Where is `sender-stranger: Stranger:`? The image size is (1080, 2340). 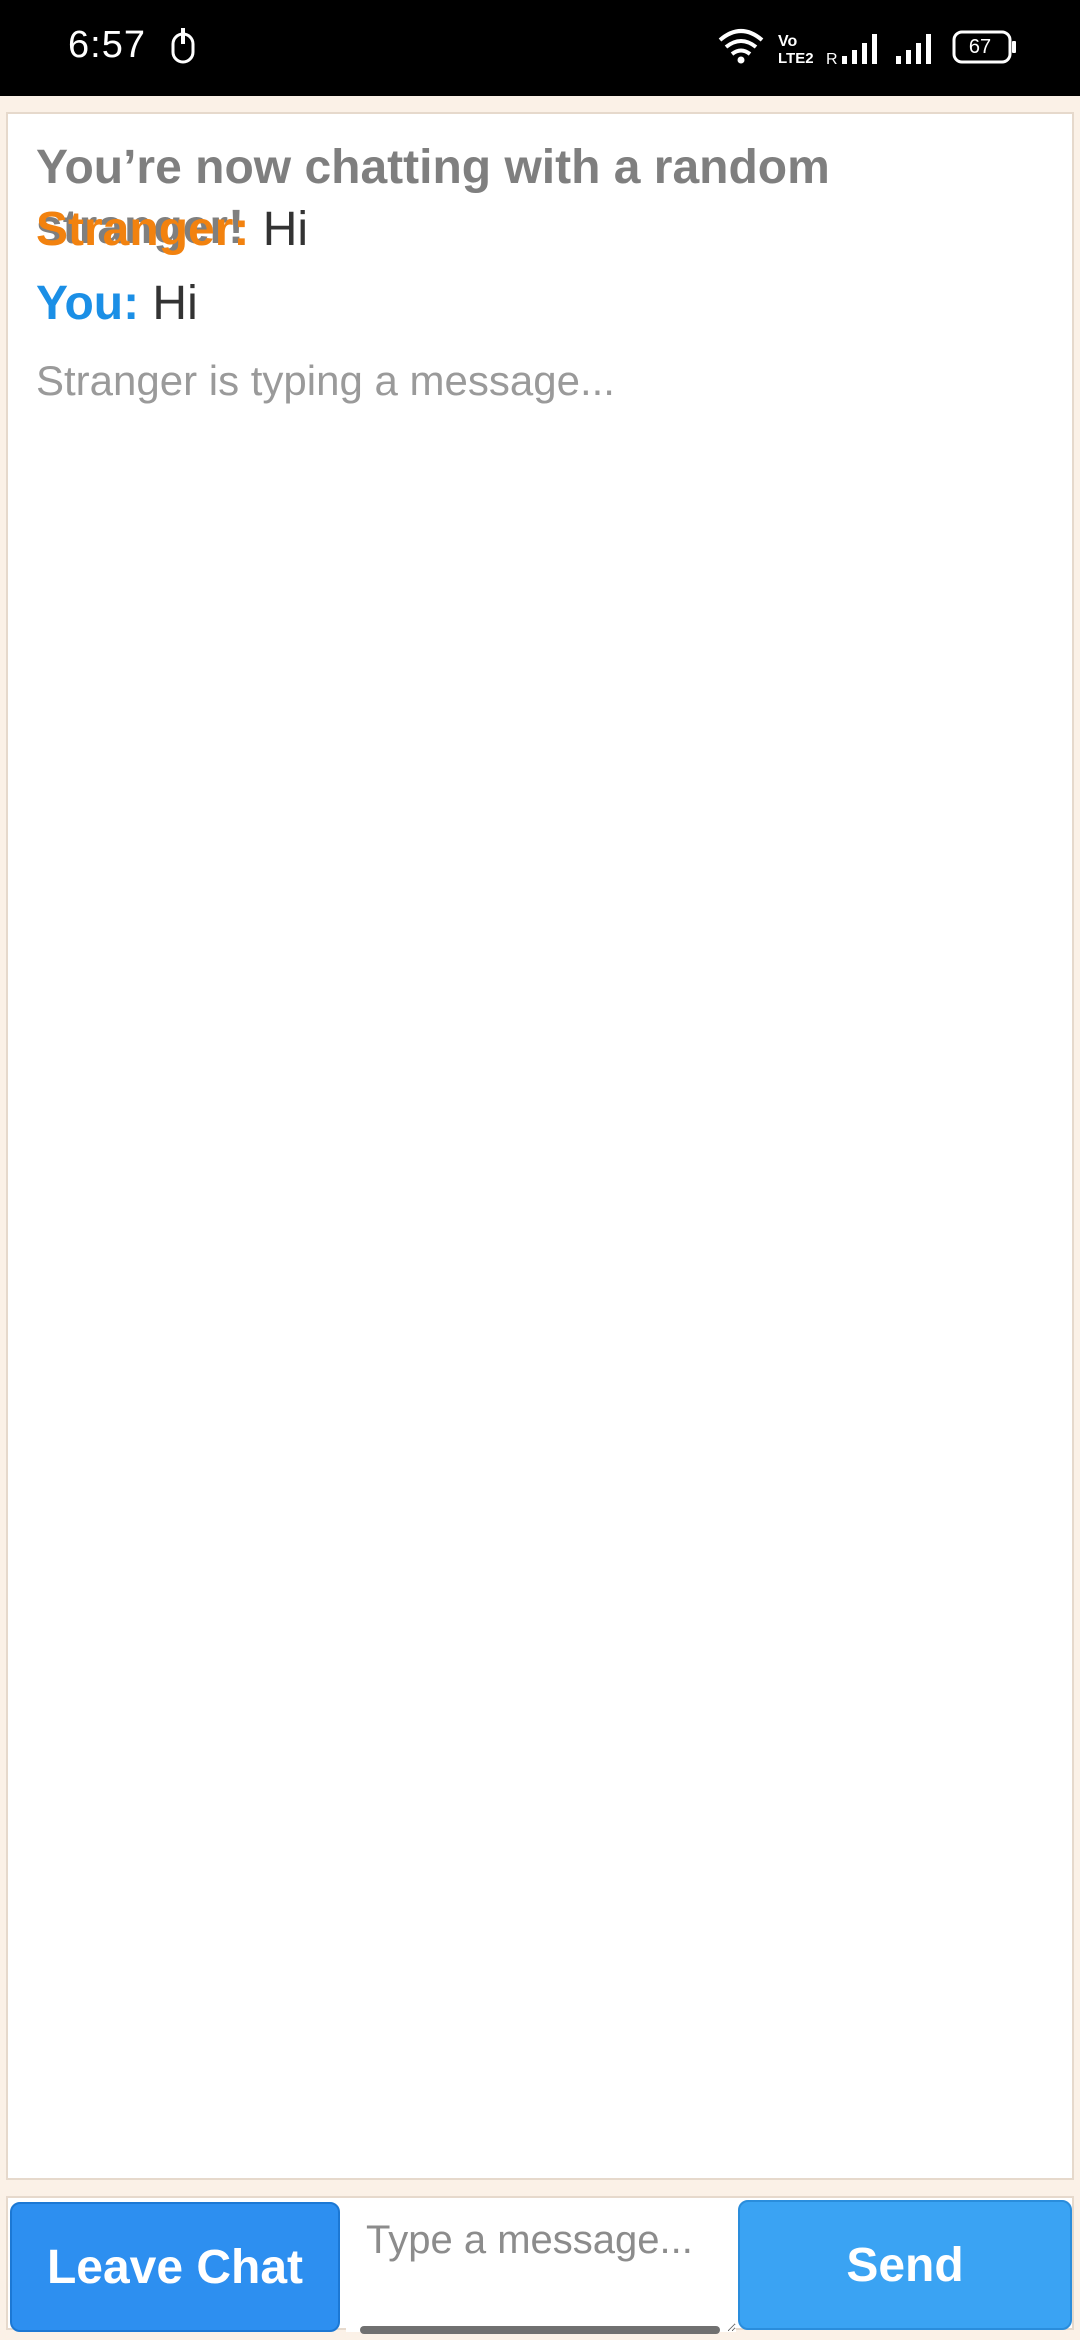 sender-stranger: Stranger: is located at coordinates (143, 229).